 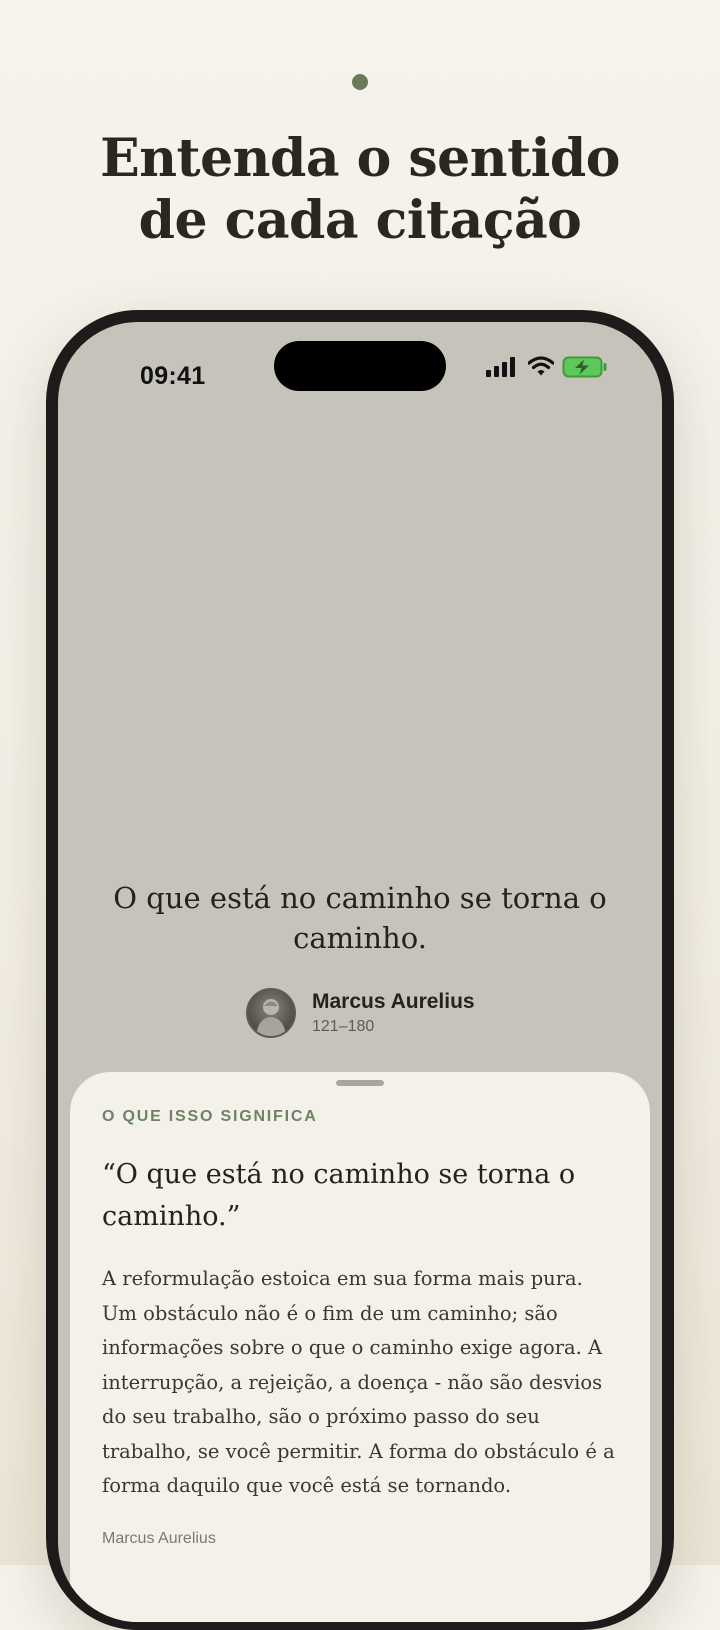 What do you see at coordinates (360, 158) in the screenshot?
I see `headline-line-1: Entenda o sentido` at bounding box center [360, 158].